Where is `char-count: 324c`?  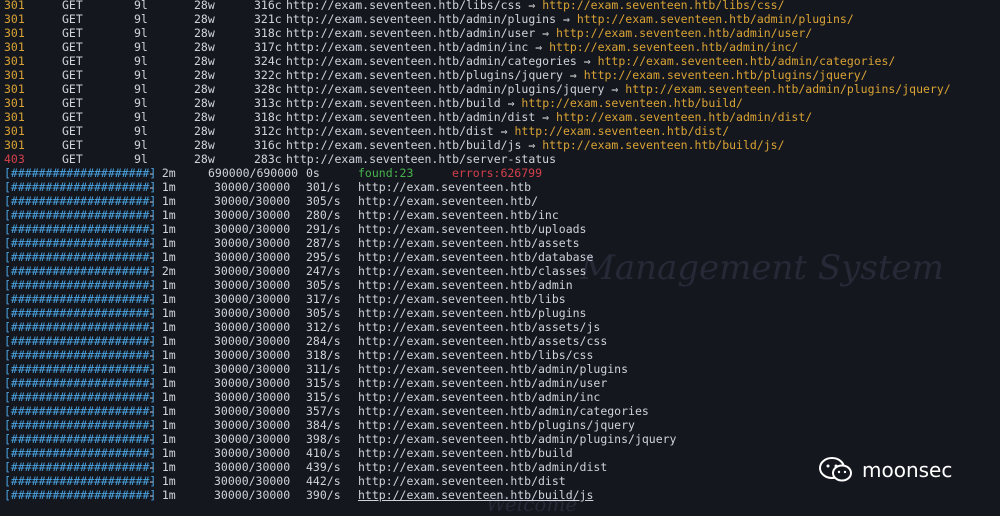
char-count: 324c is located at coordinates (268, 61).